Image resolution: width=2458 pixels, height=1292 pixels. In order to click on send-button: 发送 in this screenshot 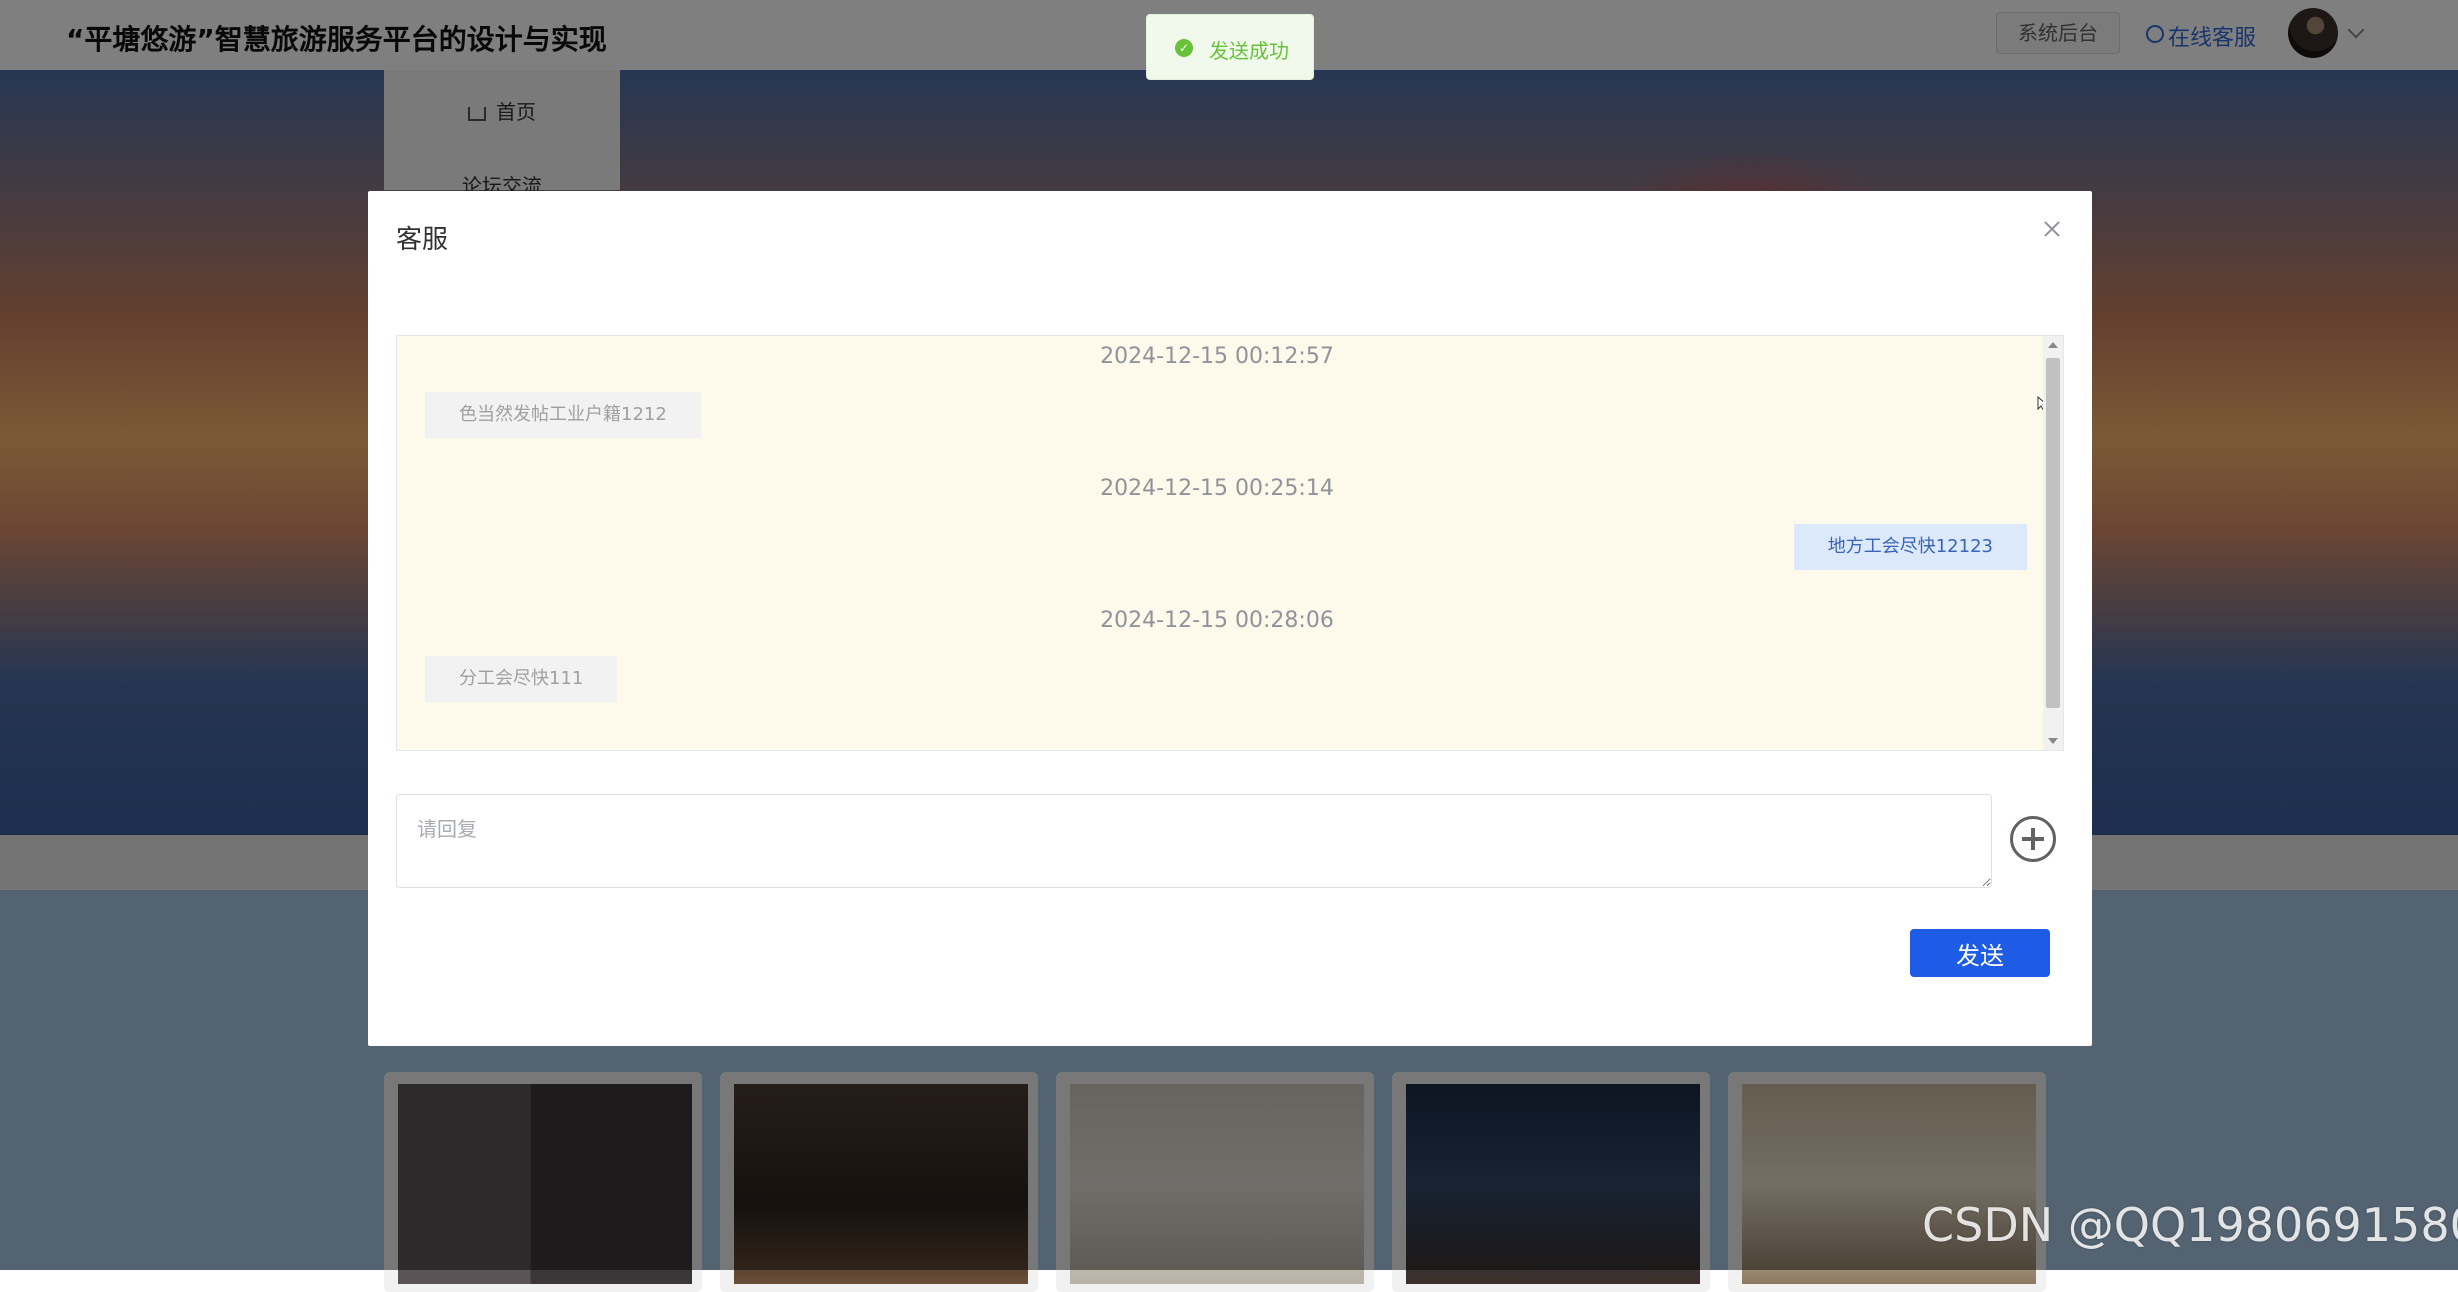, I will do `click(1980, 953)`.